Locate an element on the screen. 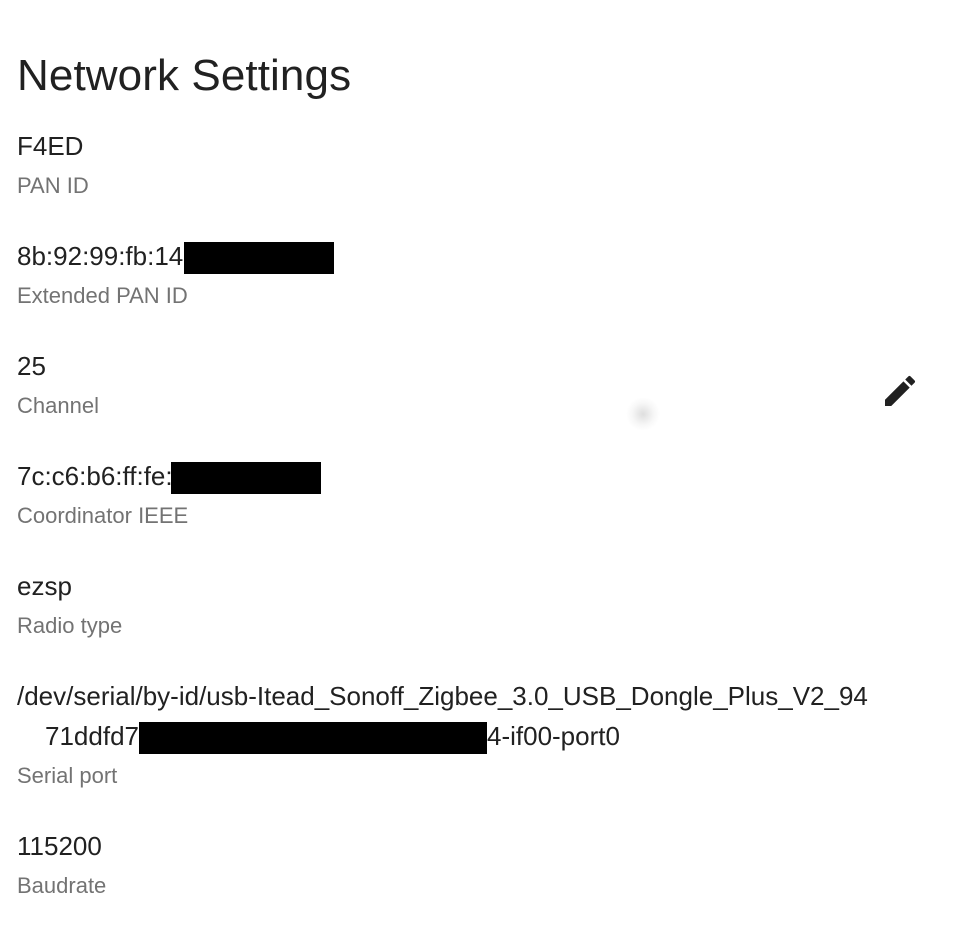 Image resolution: width=953 pixels, height=925 pixels. extended-pan-id-visible: 8b:92:99:fb:14: is located at coordinates (104, 256).